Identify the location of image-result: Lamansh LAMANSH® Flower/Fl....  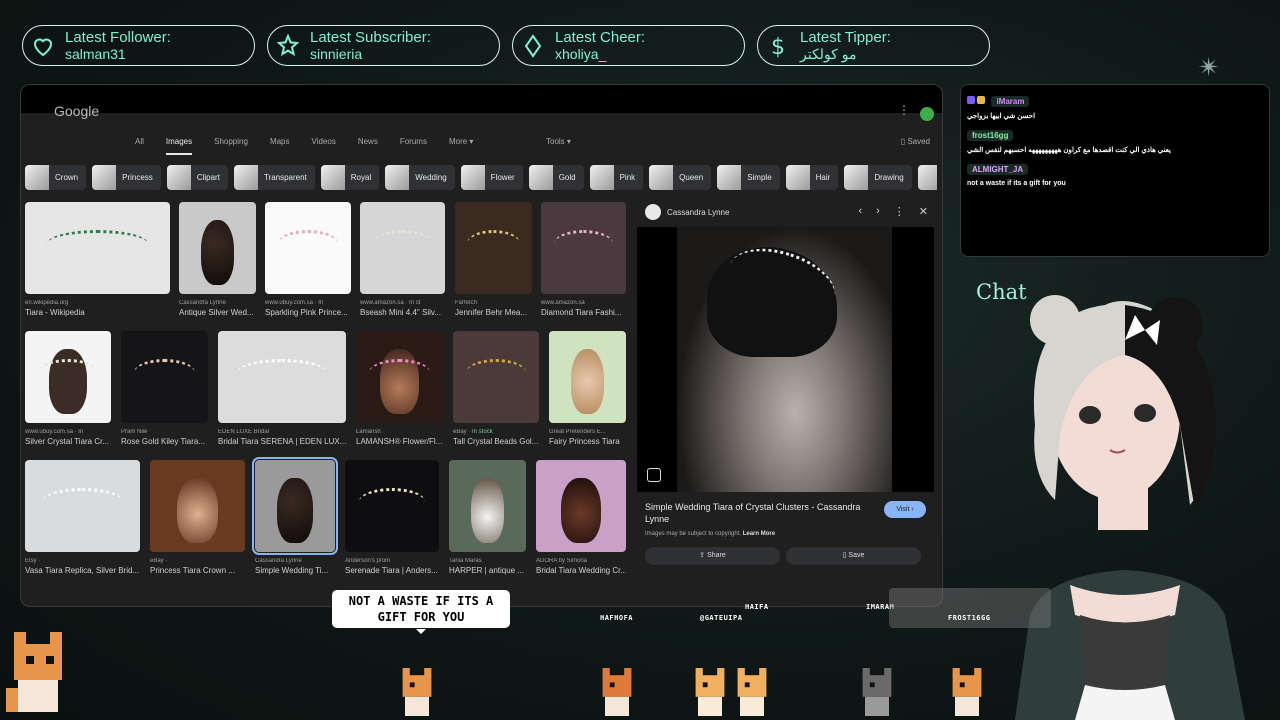
(399, 388).